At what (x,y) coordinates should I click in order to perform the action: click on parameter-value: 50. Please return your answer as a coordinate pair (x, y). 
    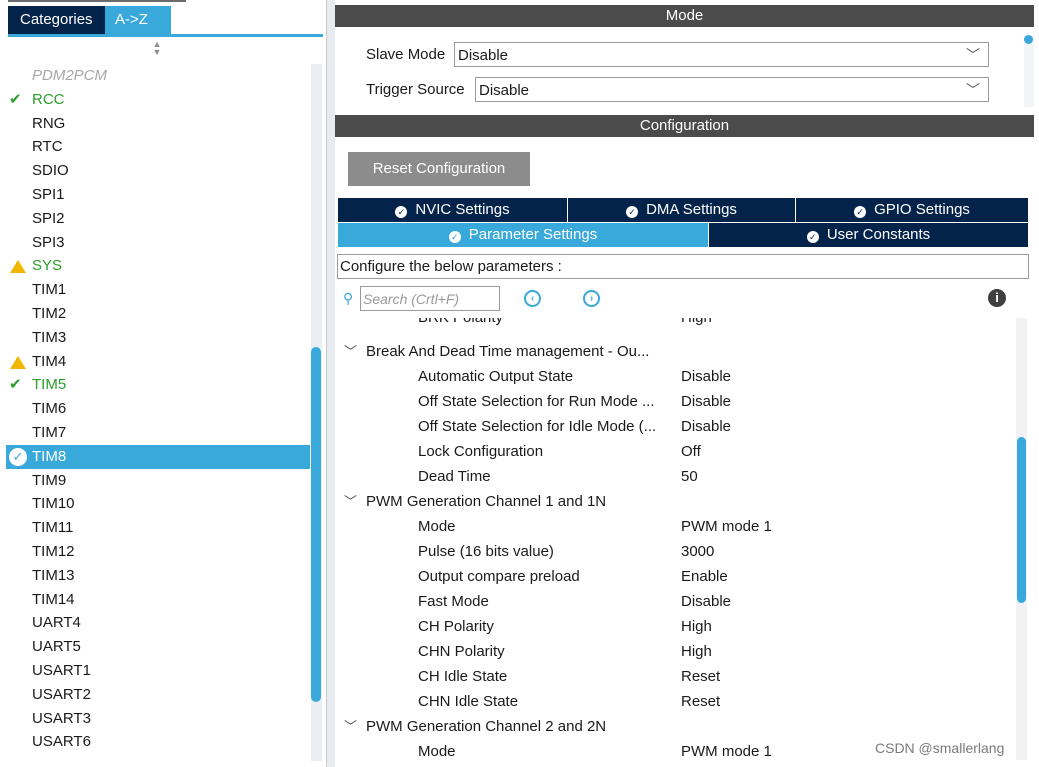
    Looking at the image, I should click on (689, 476).